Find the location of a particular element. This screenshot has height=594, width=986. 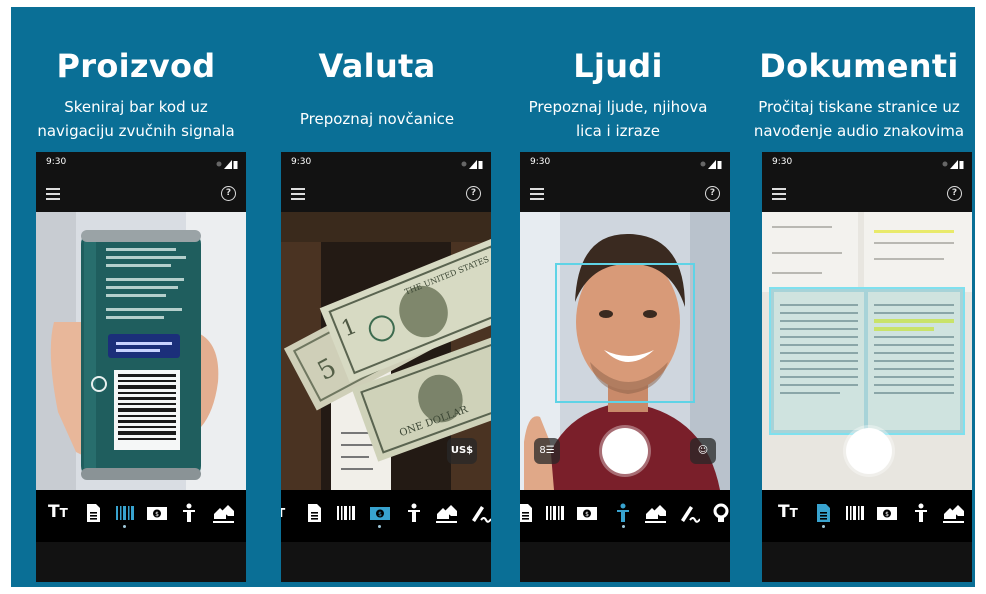

mode-tab-bar: T $ is located at coordinates (386, 516).